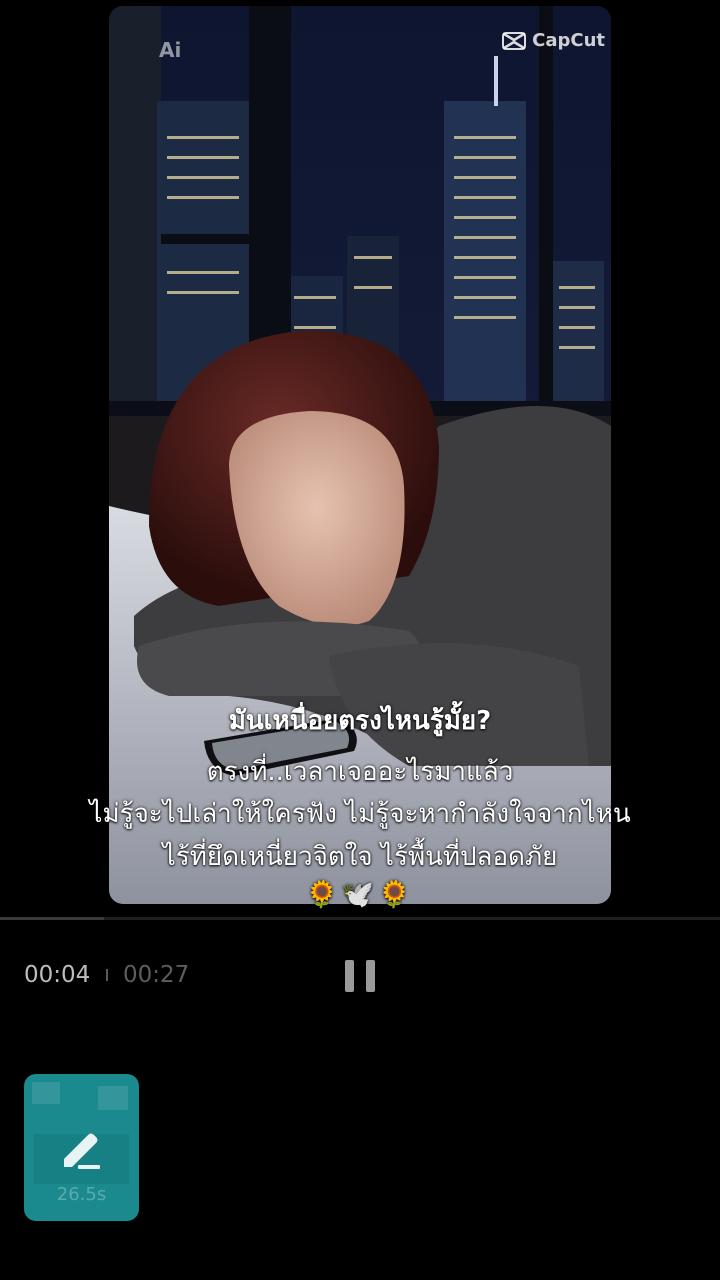  I want to click on caption-line-1: ตรงที่..เวลาเจออะไรมาแล้ว, so click(360, 772).